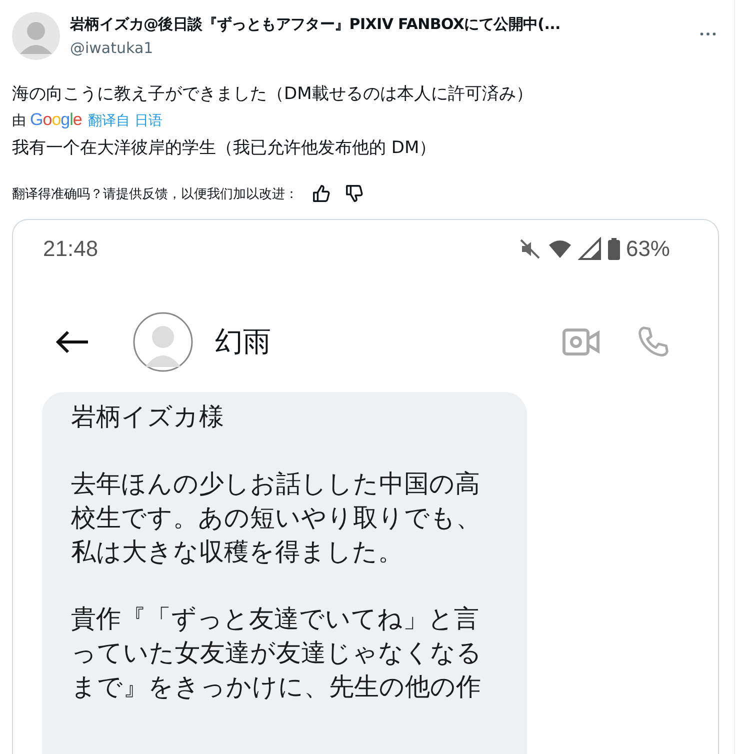  What do you see at coordinates (708, 34) in the screenshot?
I see `more-icon` at bounding box center [708, 34].